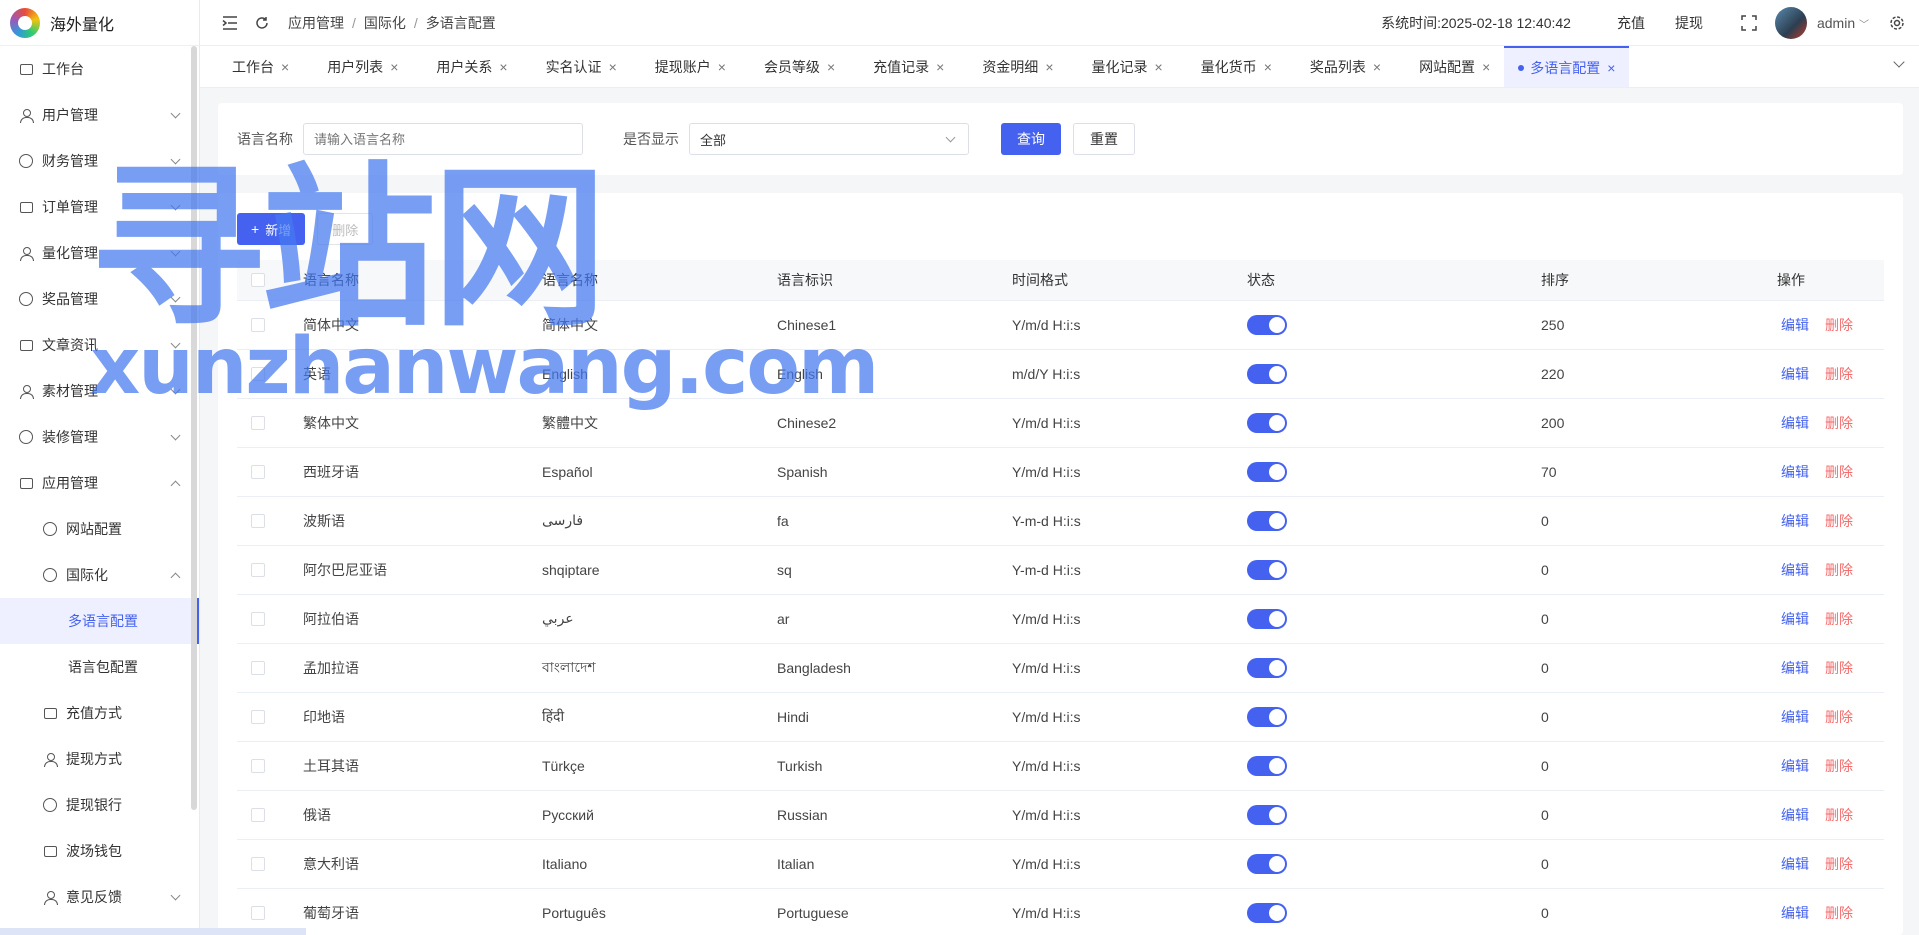 The height and width of the screenshot is (935, 1919). I want to click on tabs-more-chevron-icon, so click(1899, 62).